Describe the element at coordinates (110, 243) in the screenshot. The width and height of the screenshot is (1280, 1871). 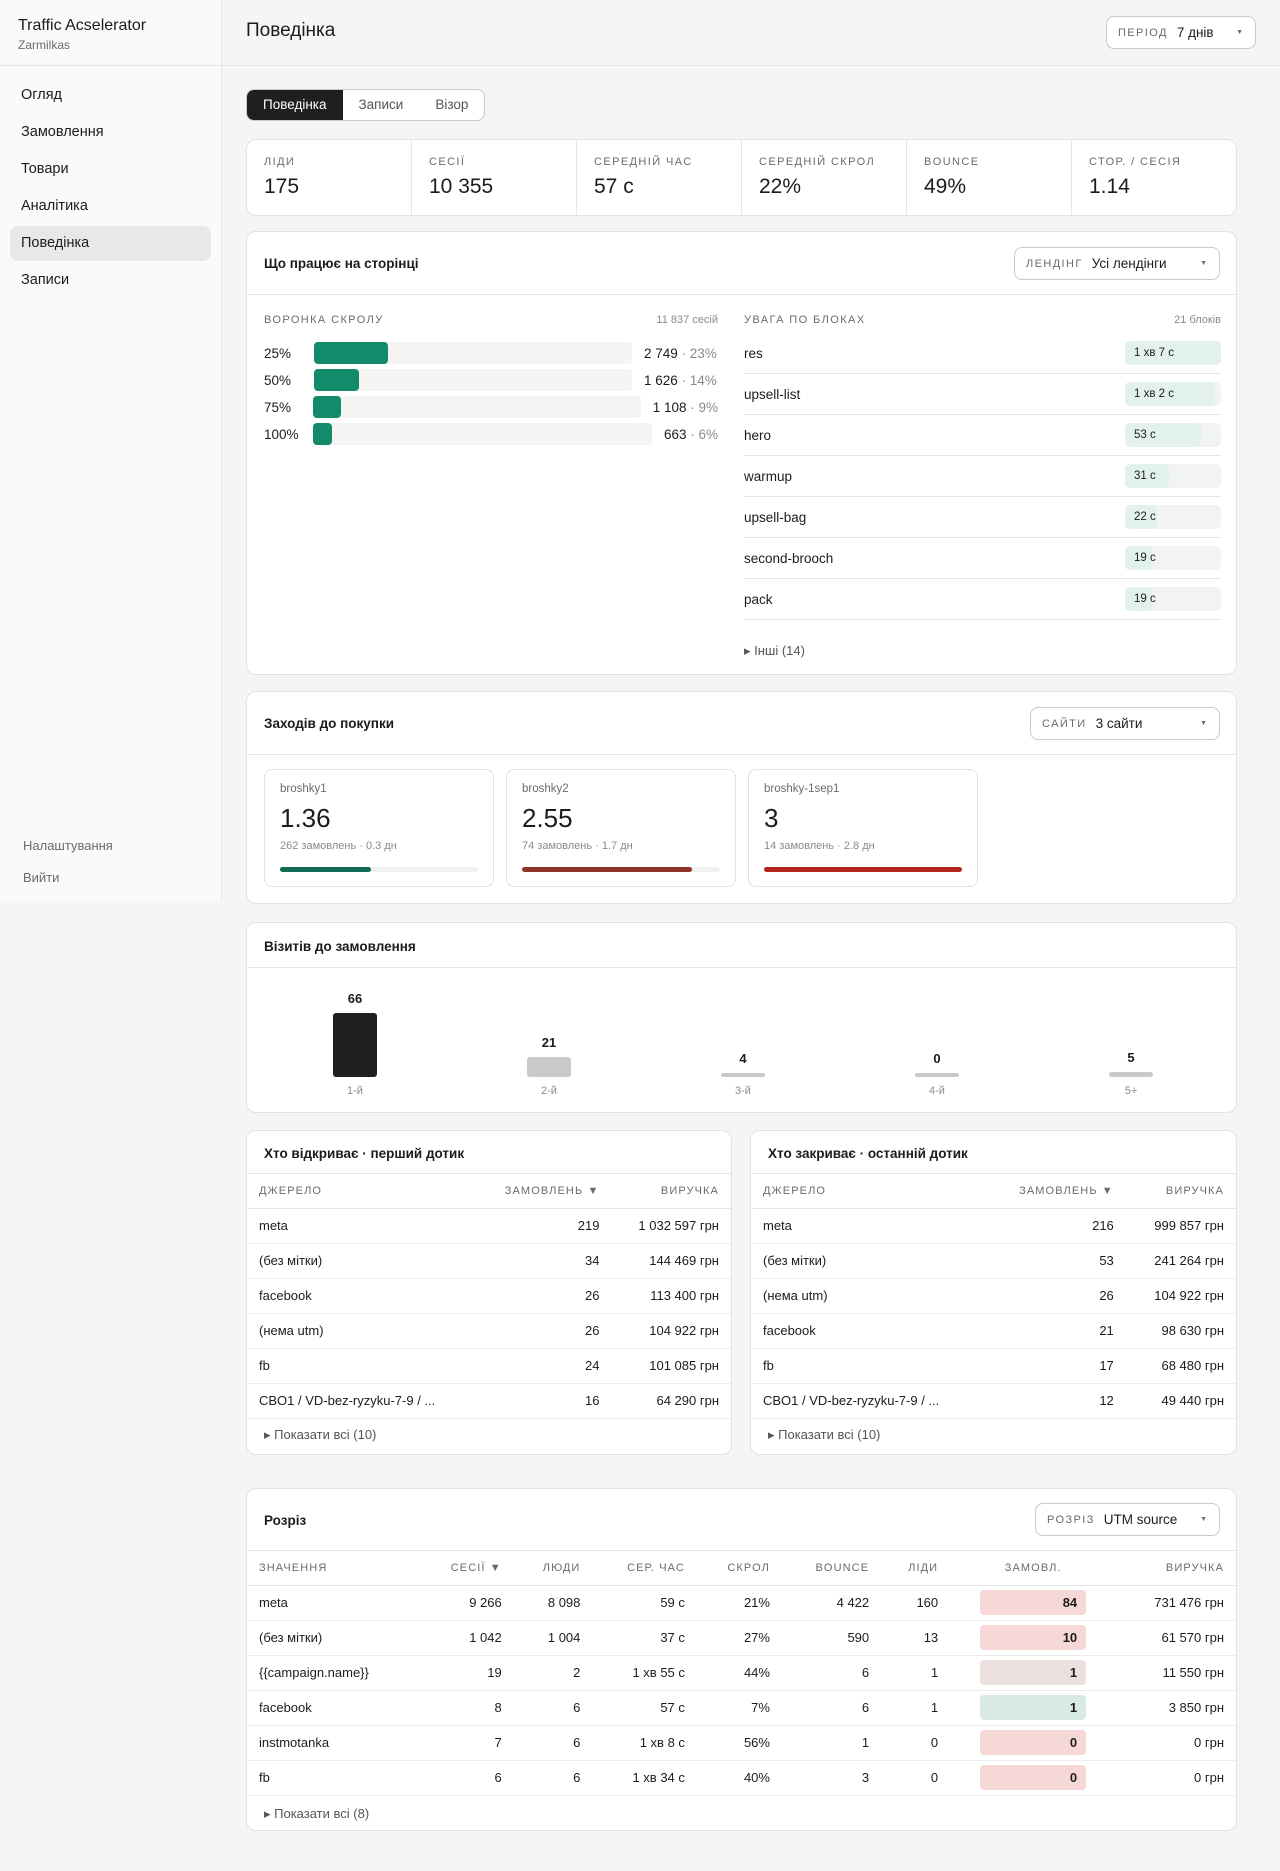
I see `sidebar-item-behavior: Поведінка` at that location.